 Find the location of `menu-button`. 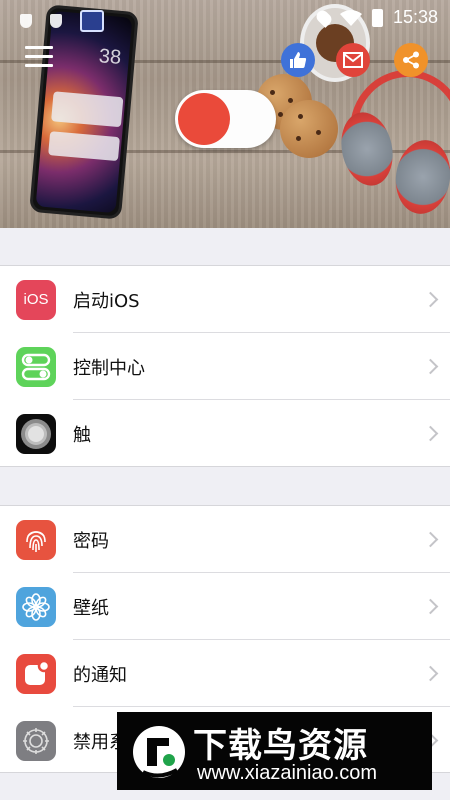

menu-button is located at coordinates (39, 57).